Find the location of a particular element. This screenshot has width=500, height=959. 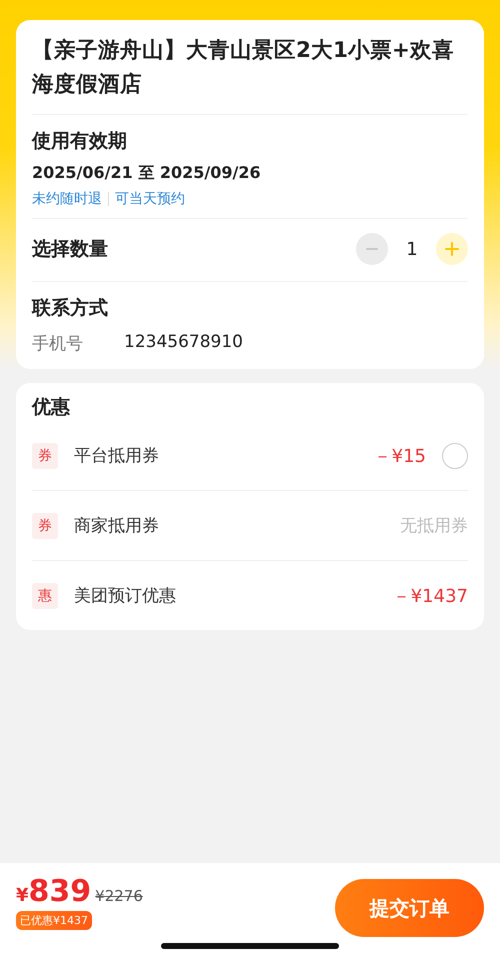

total-price: 839 is located at coordinates (60, 892).